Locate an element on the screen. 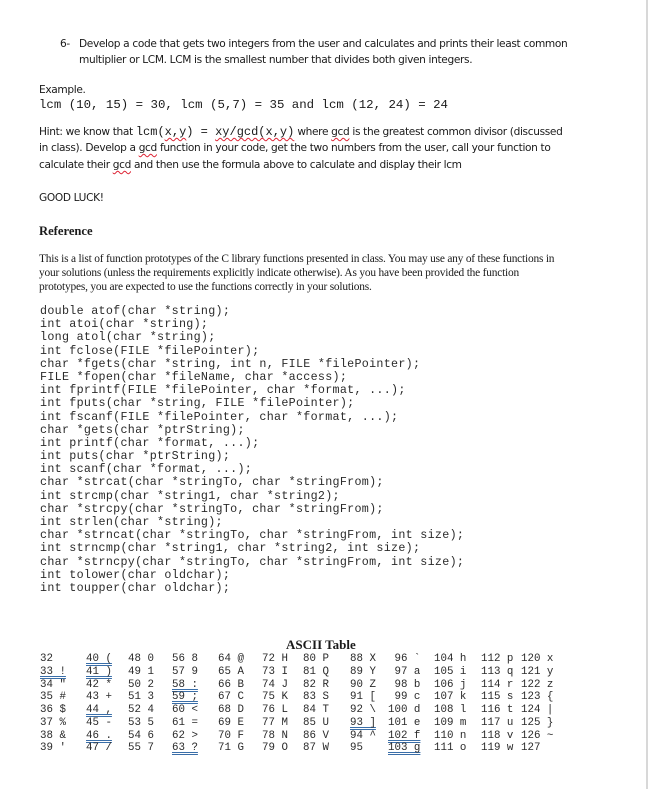 The width and height of the screenshot is (650, 789). ascii-table-title: ASCII Table is located at coordinates (321, 644).